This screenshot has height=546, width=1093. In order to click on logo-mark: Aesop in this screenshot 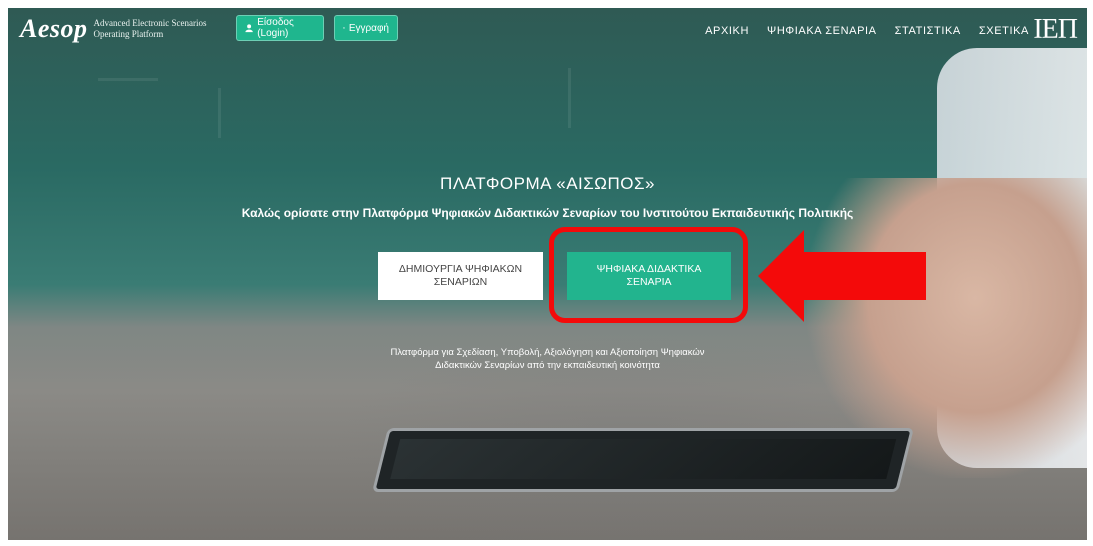, I will do `click(54, 28)`.